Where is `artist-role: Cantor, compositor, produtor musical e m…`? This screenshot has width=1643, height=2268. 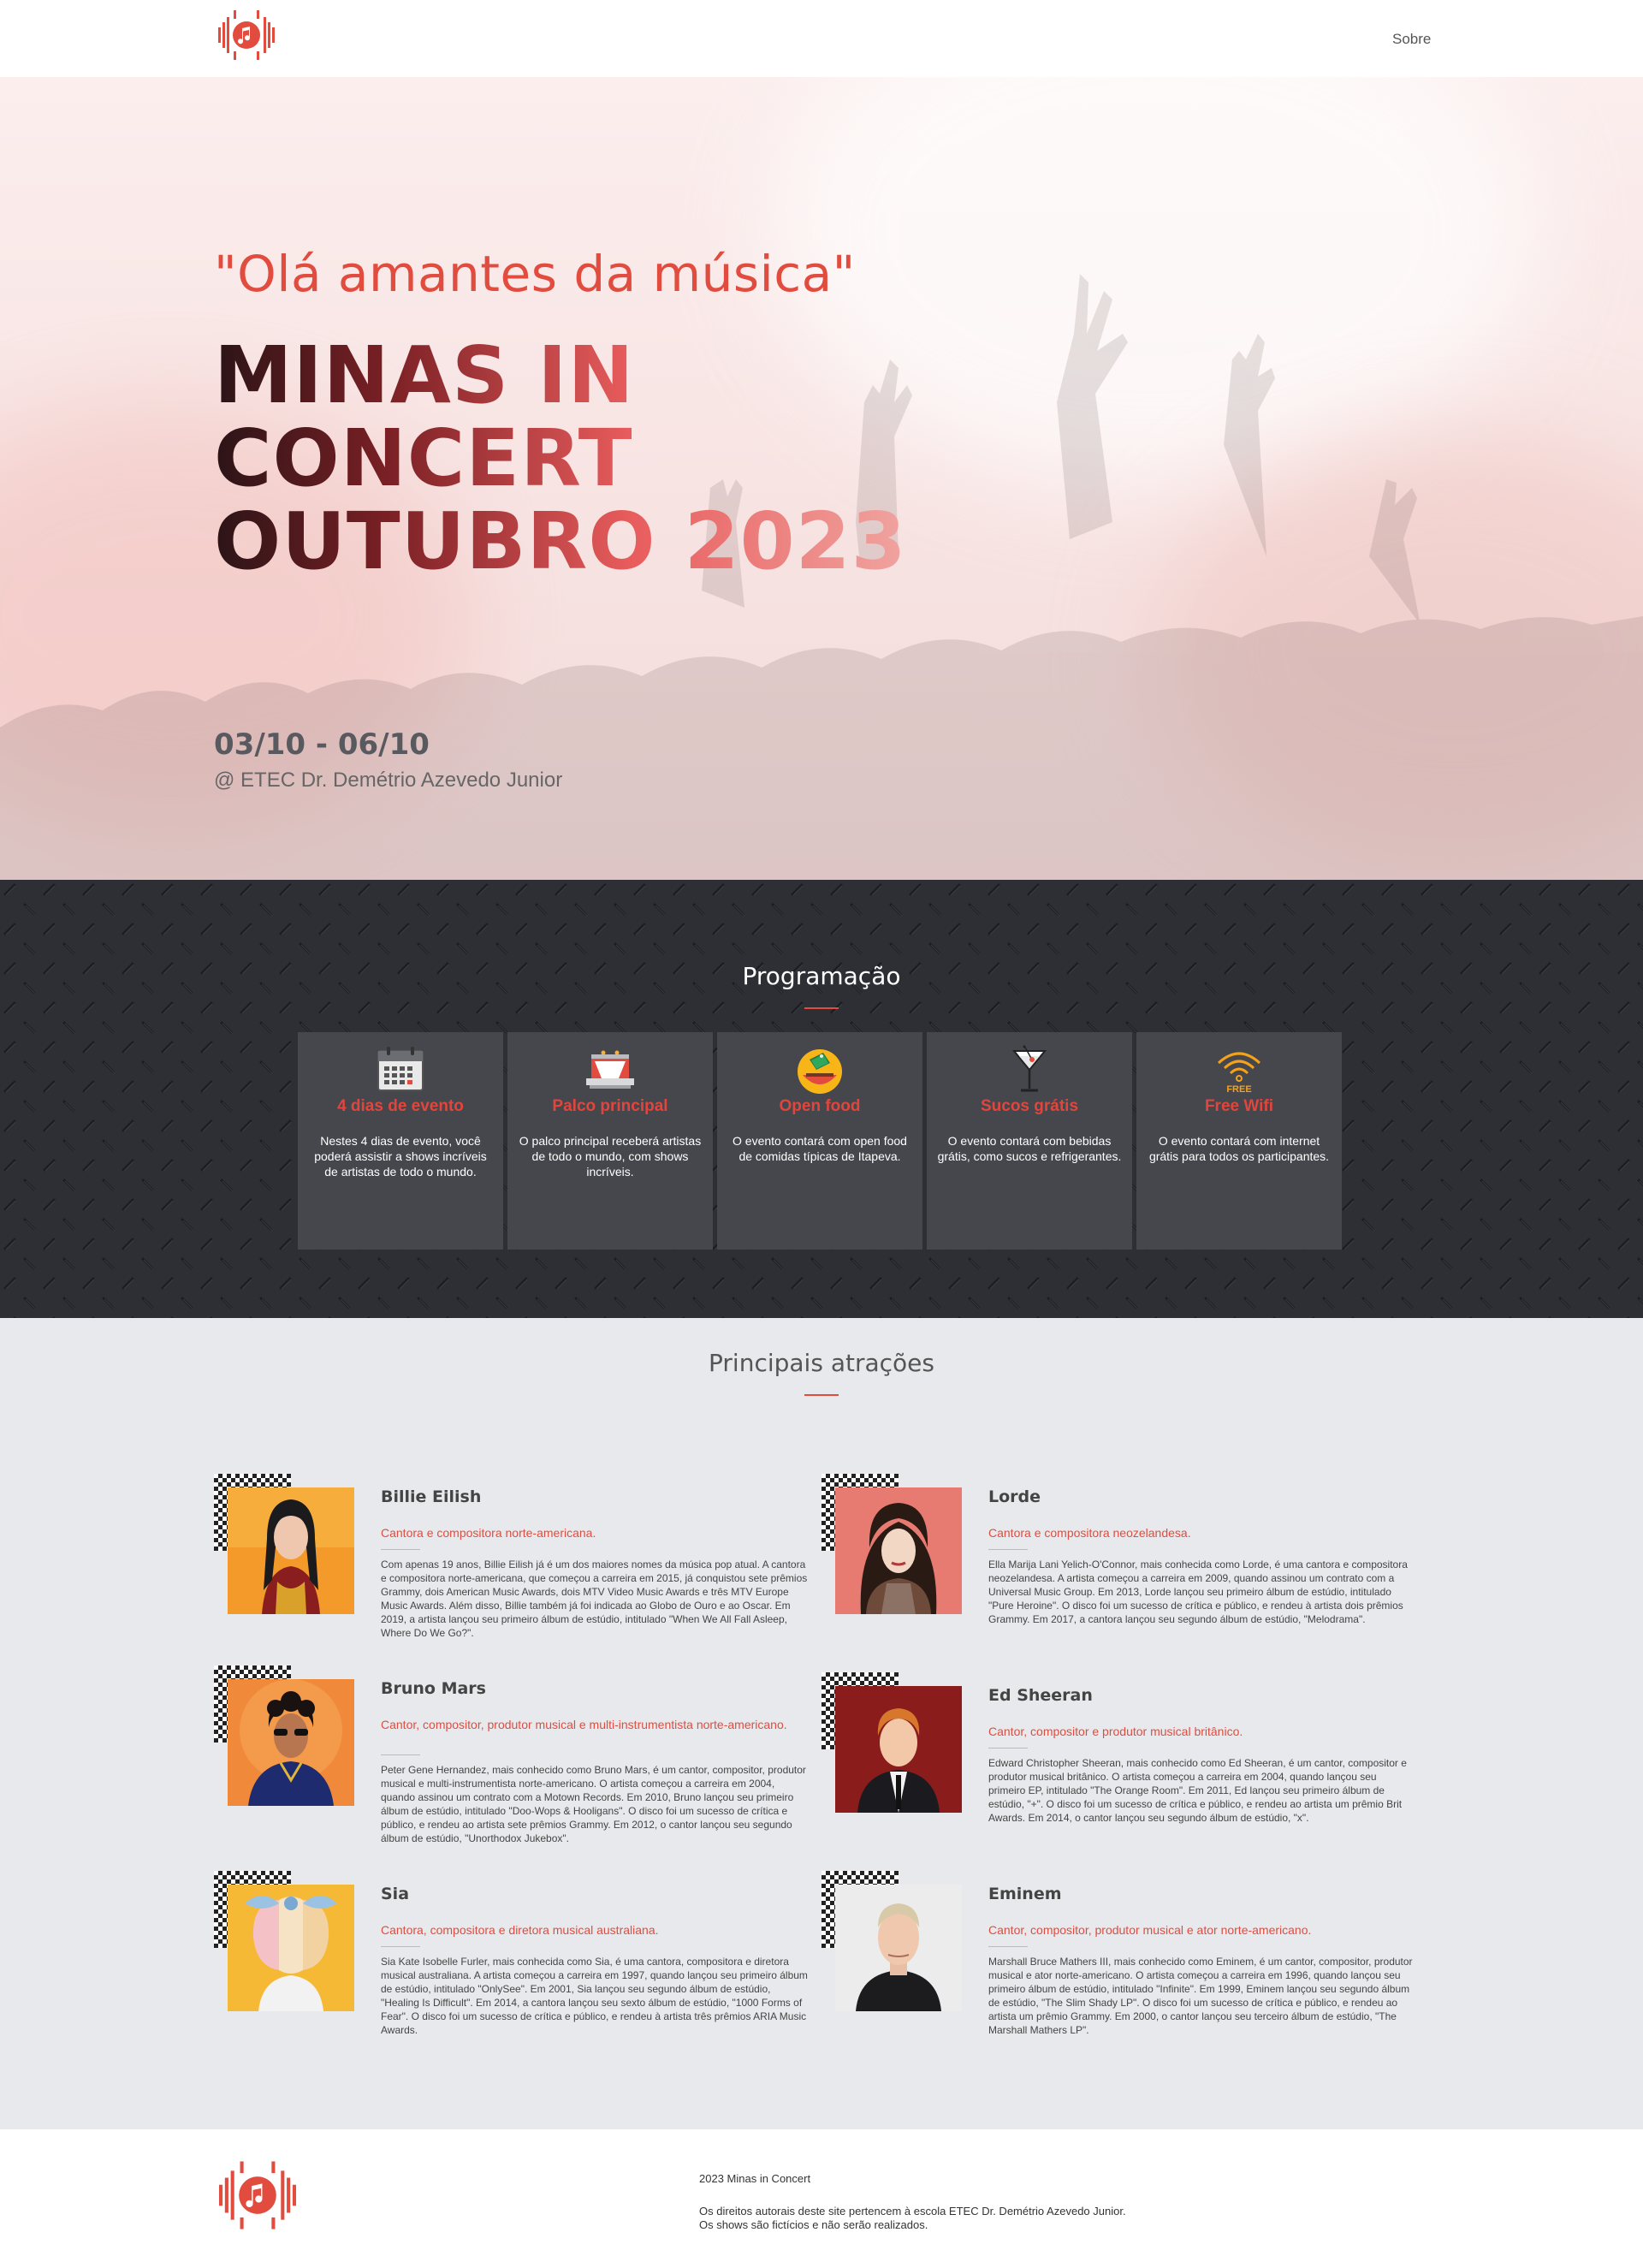 artist-role: Cantor, compositor, produtor musical e m… is located at coordinates (584, 1724).